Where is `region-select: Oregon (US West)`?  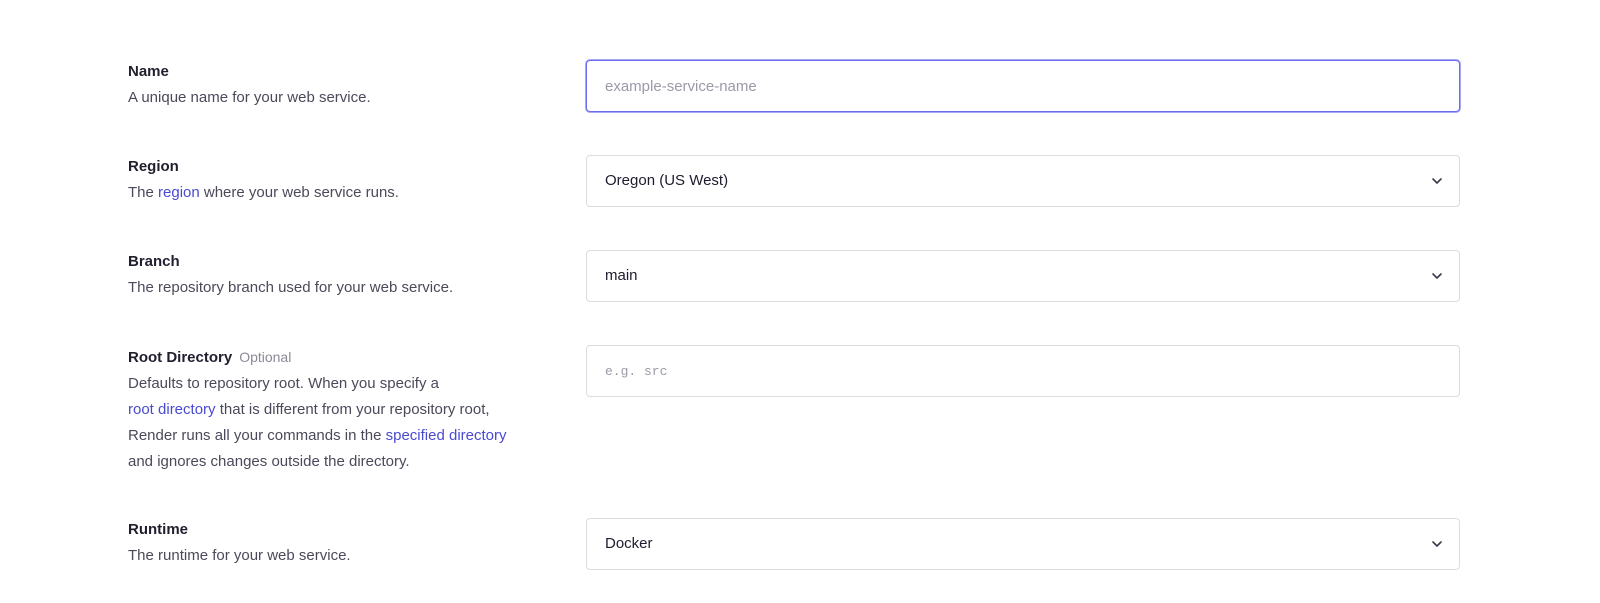
region-select: Oregon (US West) is located at coordinates (1023, 181).